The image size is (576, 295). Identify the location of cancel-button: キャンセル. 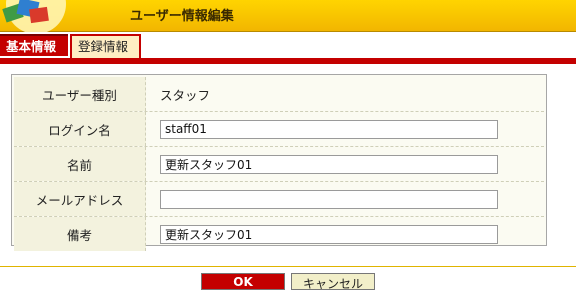
(333, 282).